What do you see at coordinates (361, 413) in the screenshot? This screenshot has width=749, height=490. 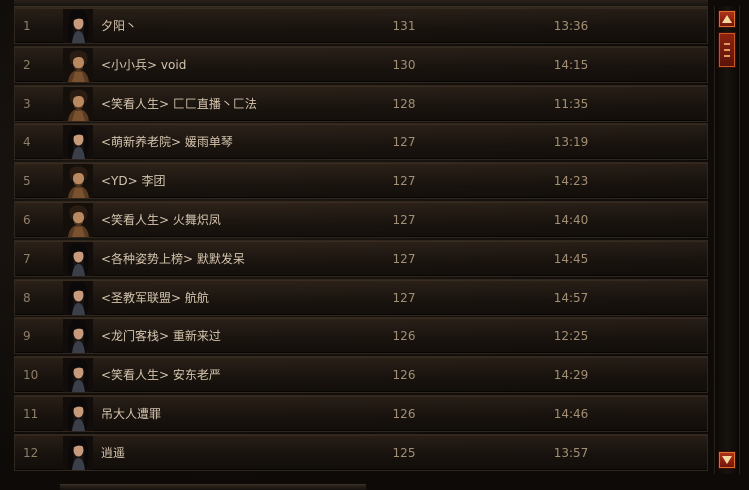 I see `leaderboard-row: 11 吊大人遭罪 126 14:46` at bounding box center [361, 413].